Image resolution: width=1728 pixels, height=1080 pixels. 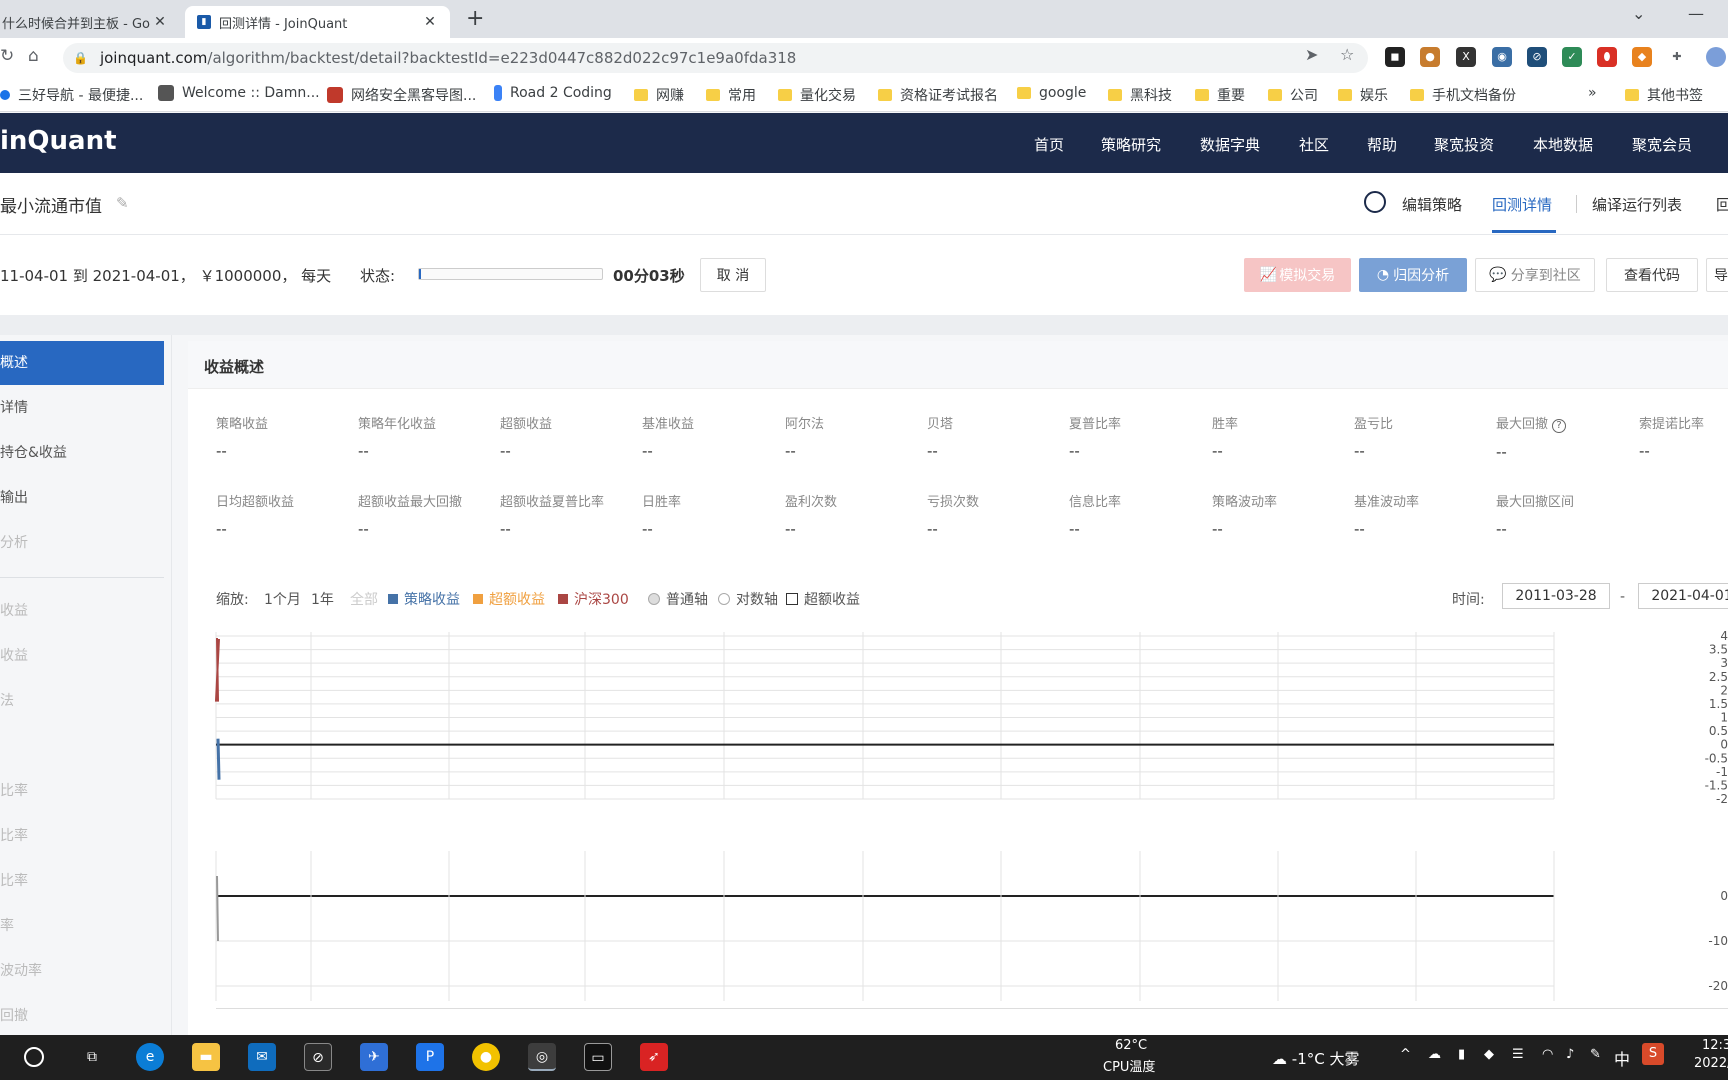 I want to click on export-button: 导, so click(x=1717, y=275).